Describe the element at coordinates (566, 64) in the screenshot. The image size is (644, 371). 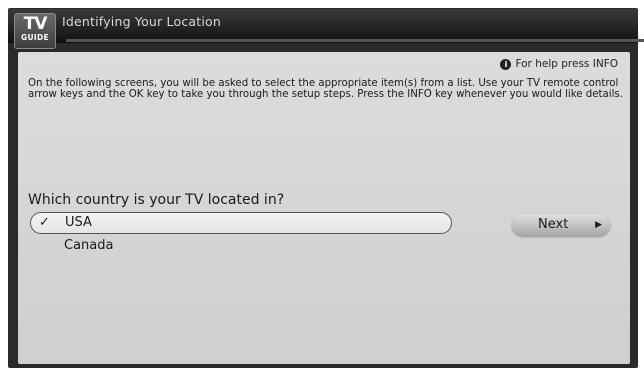
I see `help-text: For help press INFO` at that location.